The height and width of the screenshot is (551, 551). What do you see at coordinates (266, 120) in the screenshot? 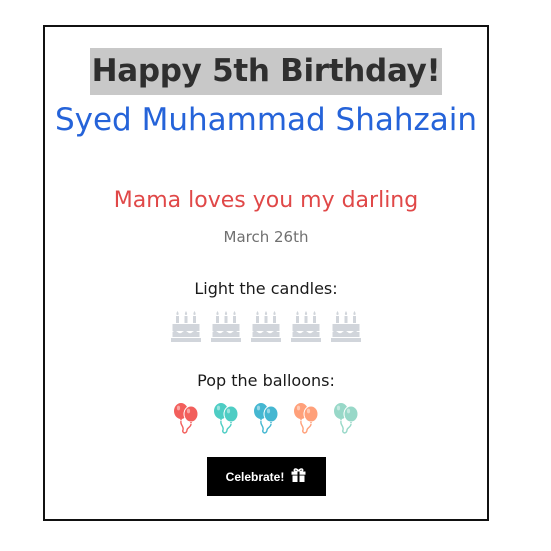
I see `child-name: Syed Muhammad Shahzain` at bounding box center [266, 120].